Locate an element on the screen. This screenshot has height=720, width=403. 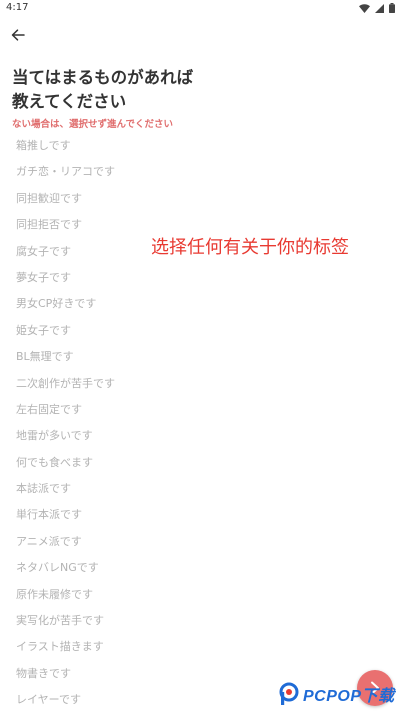
watermark-logo-icon is located at coordinates (289, 693).